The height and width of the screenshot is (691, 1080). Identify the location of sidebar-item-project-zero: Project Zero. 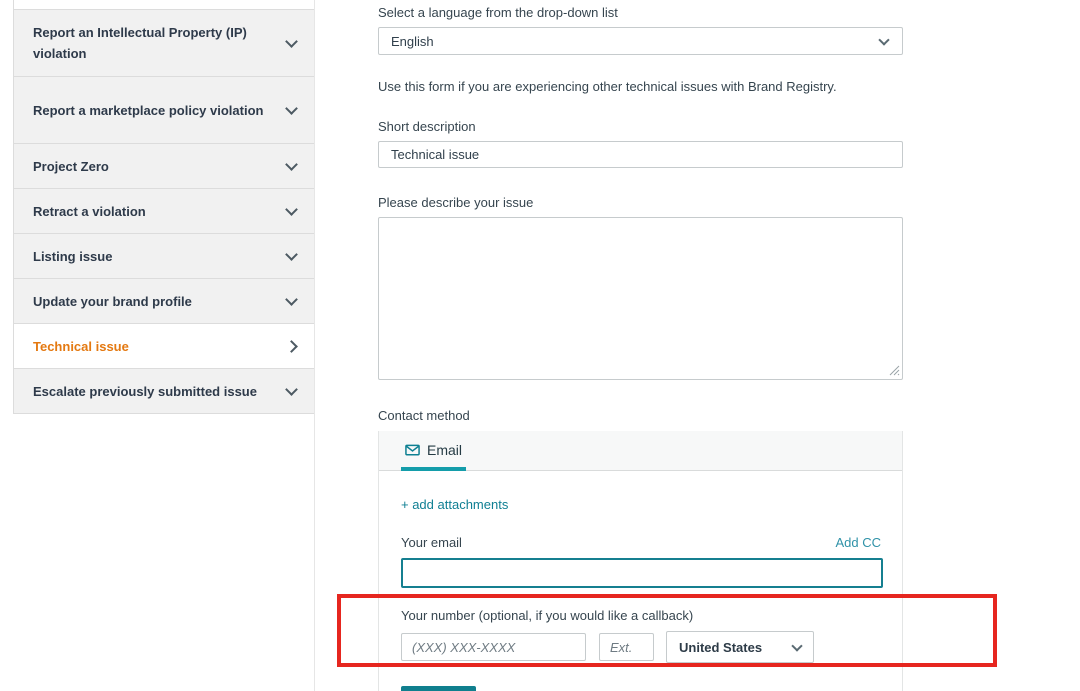
(164, 166).